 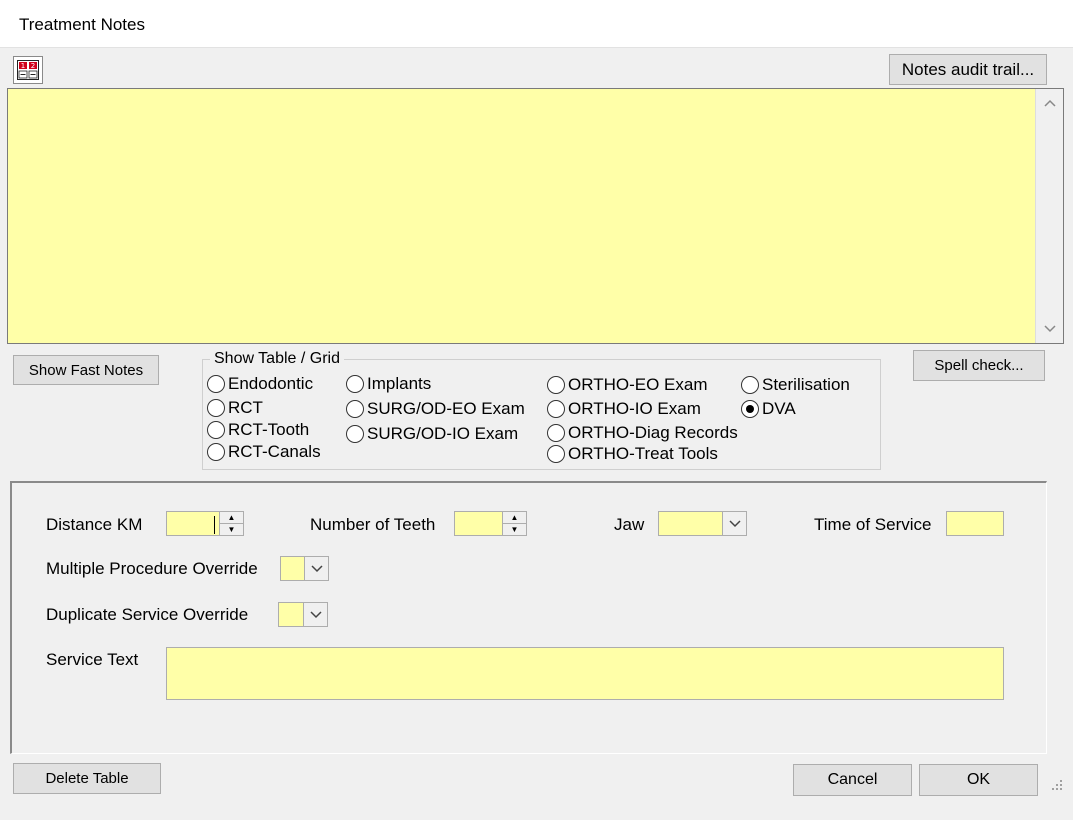 I want to click on resize-grip-icon, so click(x=1057, y=787).